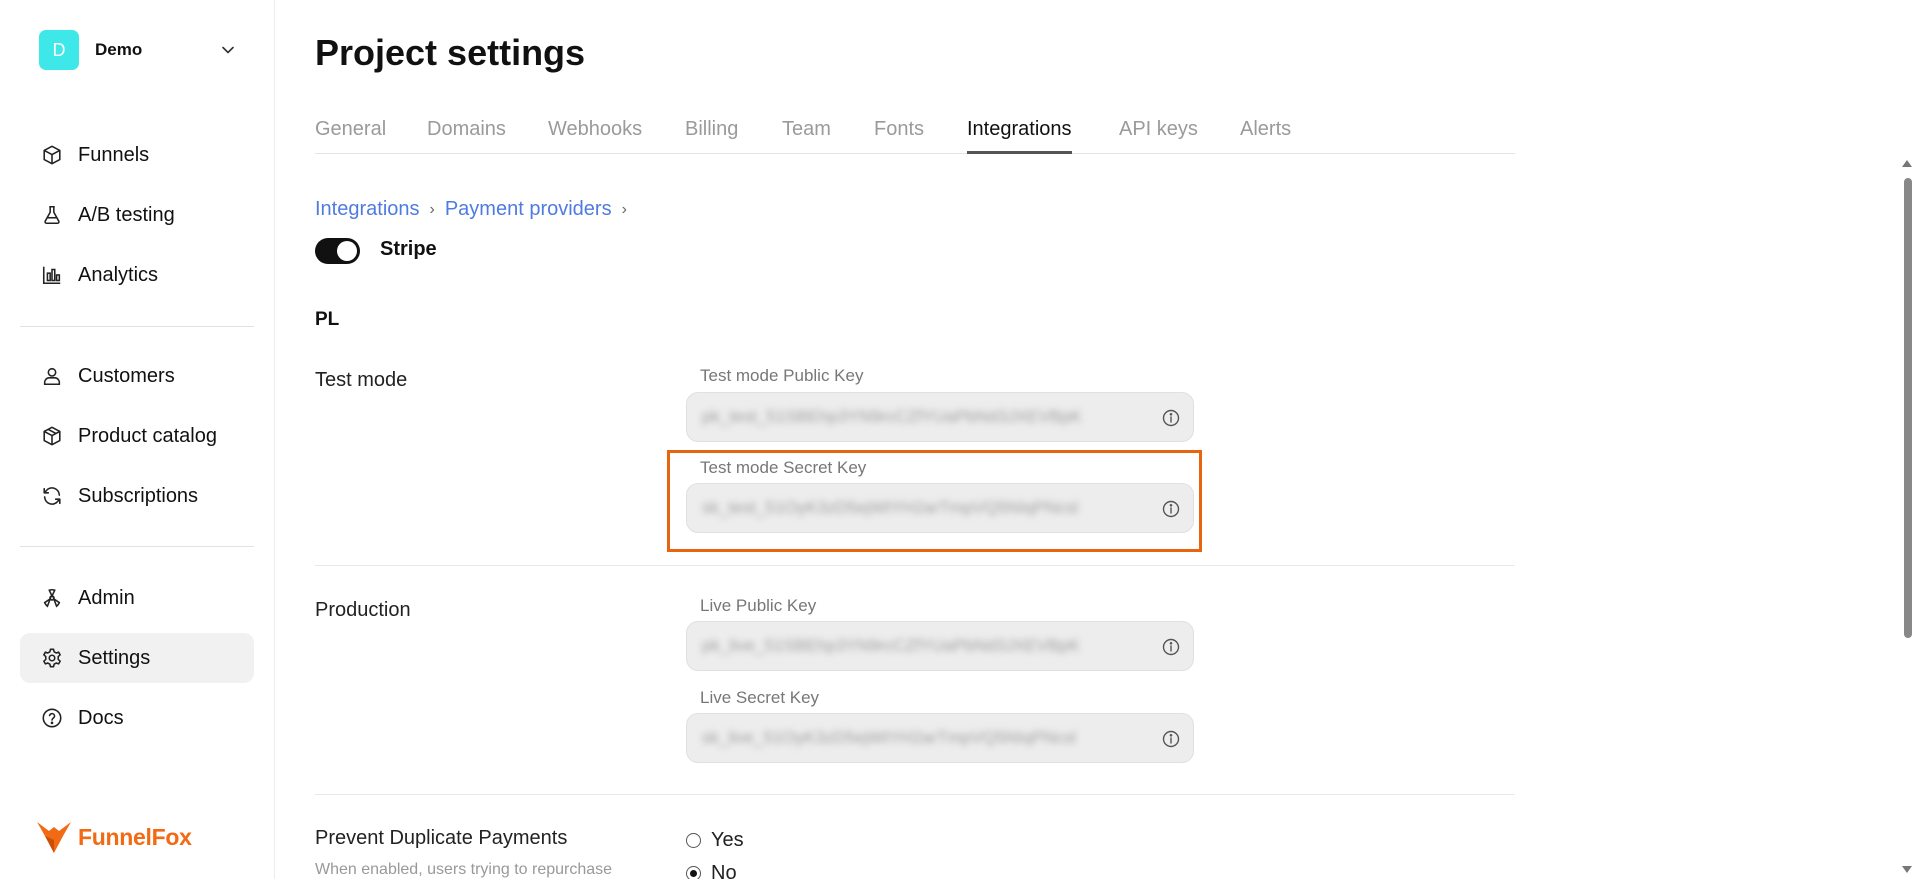  What do you see at coordinates (760, 697) in the screenshot?
I see `live-secret-key-label: Live Secret Key` at bounding box center [760, 697].